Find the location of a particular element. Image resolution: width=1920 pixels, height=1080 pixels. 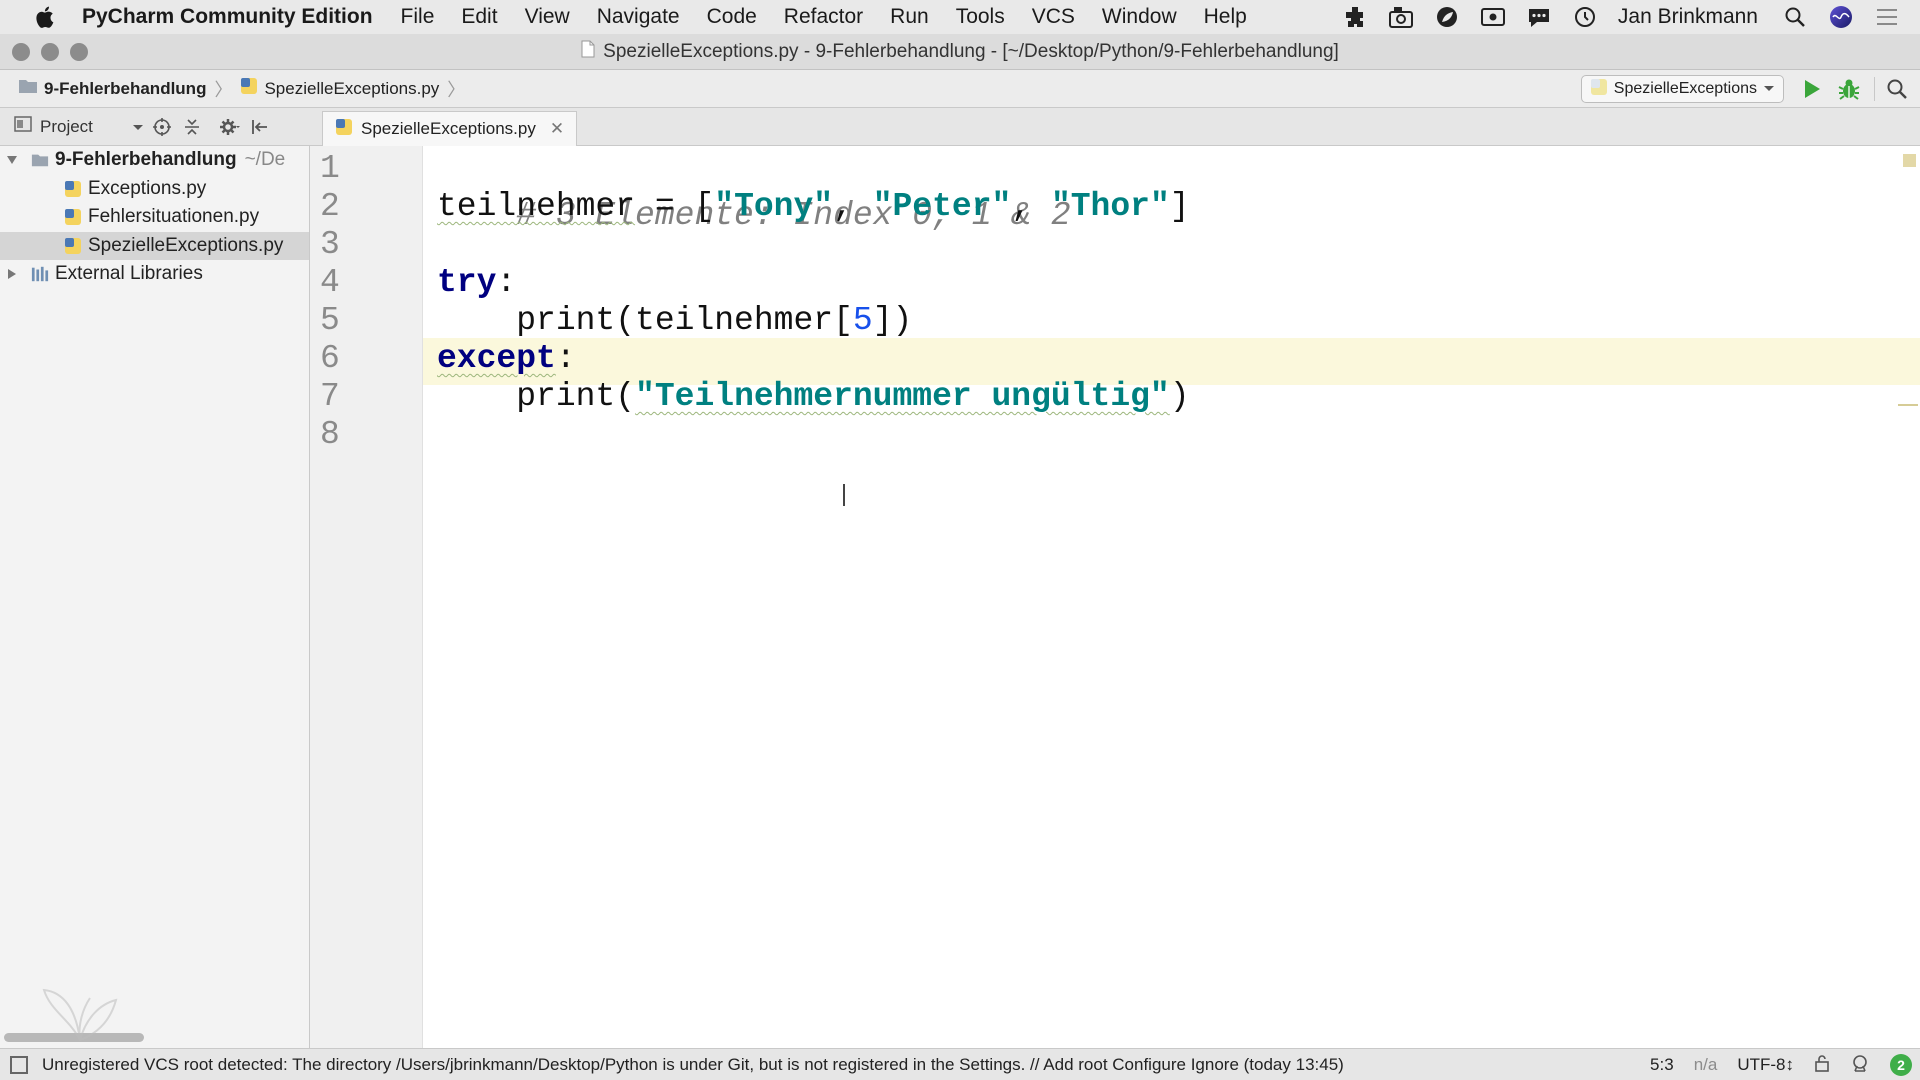

menu-vcs: VCS is located at coordinates (1053, 17).